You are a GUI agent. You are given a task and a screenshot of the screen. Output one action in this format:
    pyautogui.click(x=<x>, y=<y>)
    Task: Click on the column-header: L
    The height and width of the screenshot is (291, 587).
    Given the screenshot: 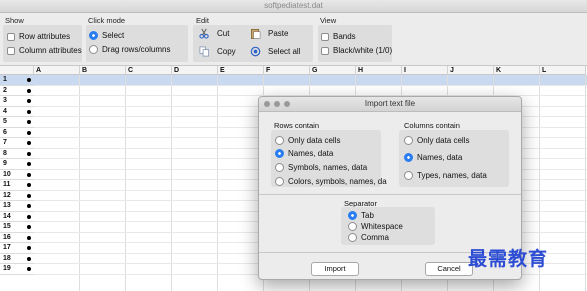 What is the action you would take?
    pyautogui.click(x=563, y=70)
    